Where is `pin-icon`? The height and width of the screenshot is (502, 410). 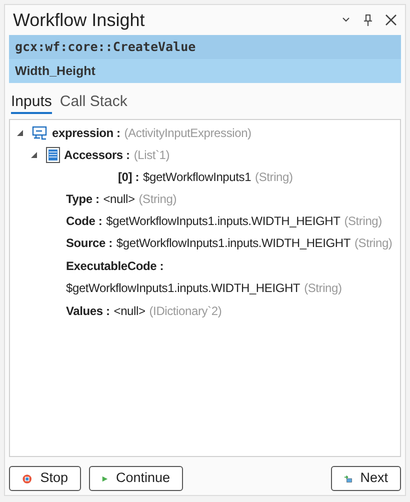
pin-icon is located at coordinates (368, 20).